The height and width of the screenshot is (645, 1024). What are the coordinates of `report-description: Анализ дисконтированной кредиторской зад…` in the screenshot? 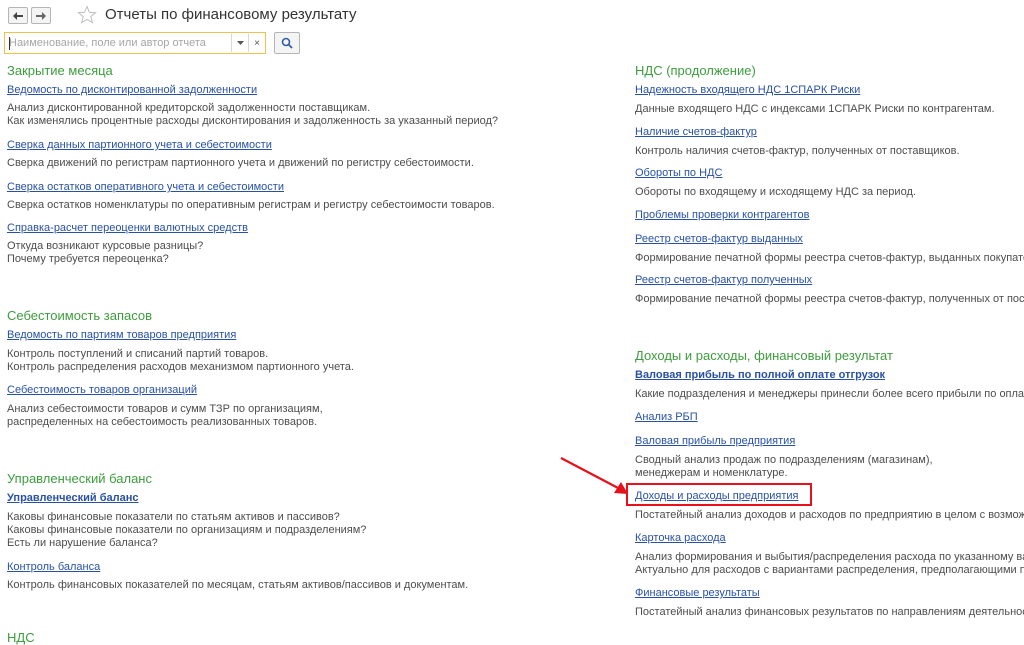 It's located at (189, 108).